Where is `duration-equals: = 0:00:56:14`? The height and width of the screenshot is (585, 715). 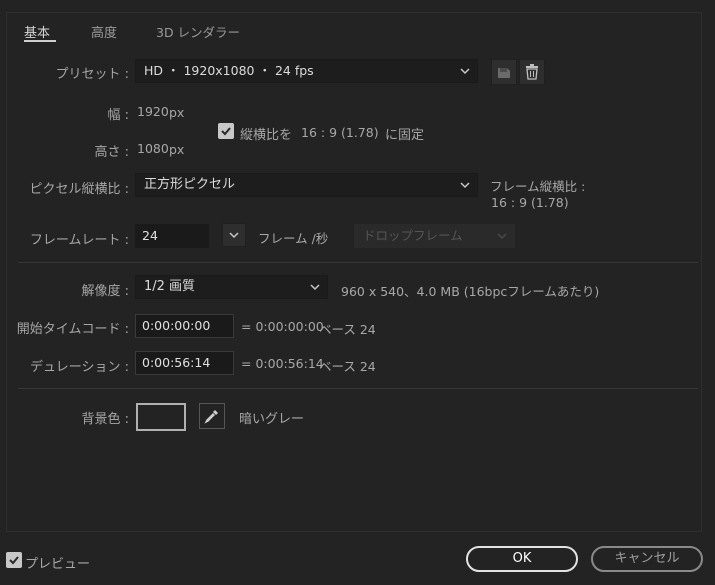
duration-equals: = 0:00:56:14 is located at coordinates (282, 363).